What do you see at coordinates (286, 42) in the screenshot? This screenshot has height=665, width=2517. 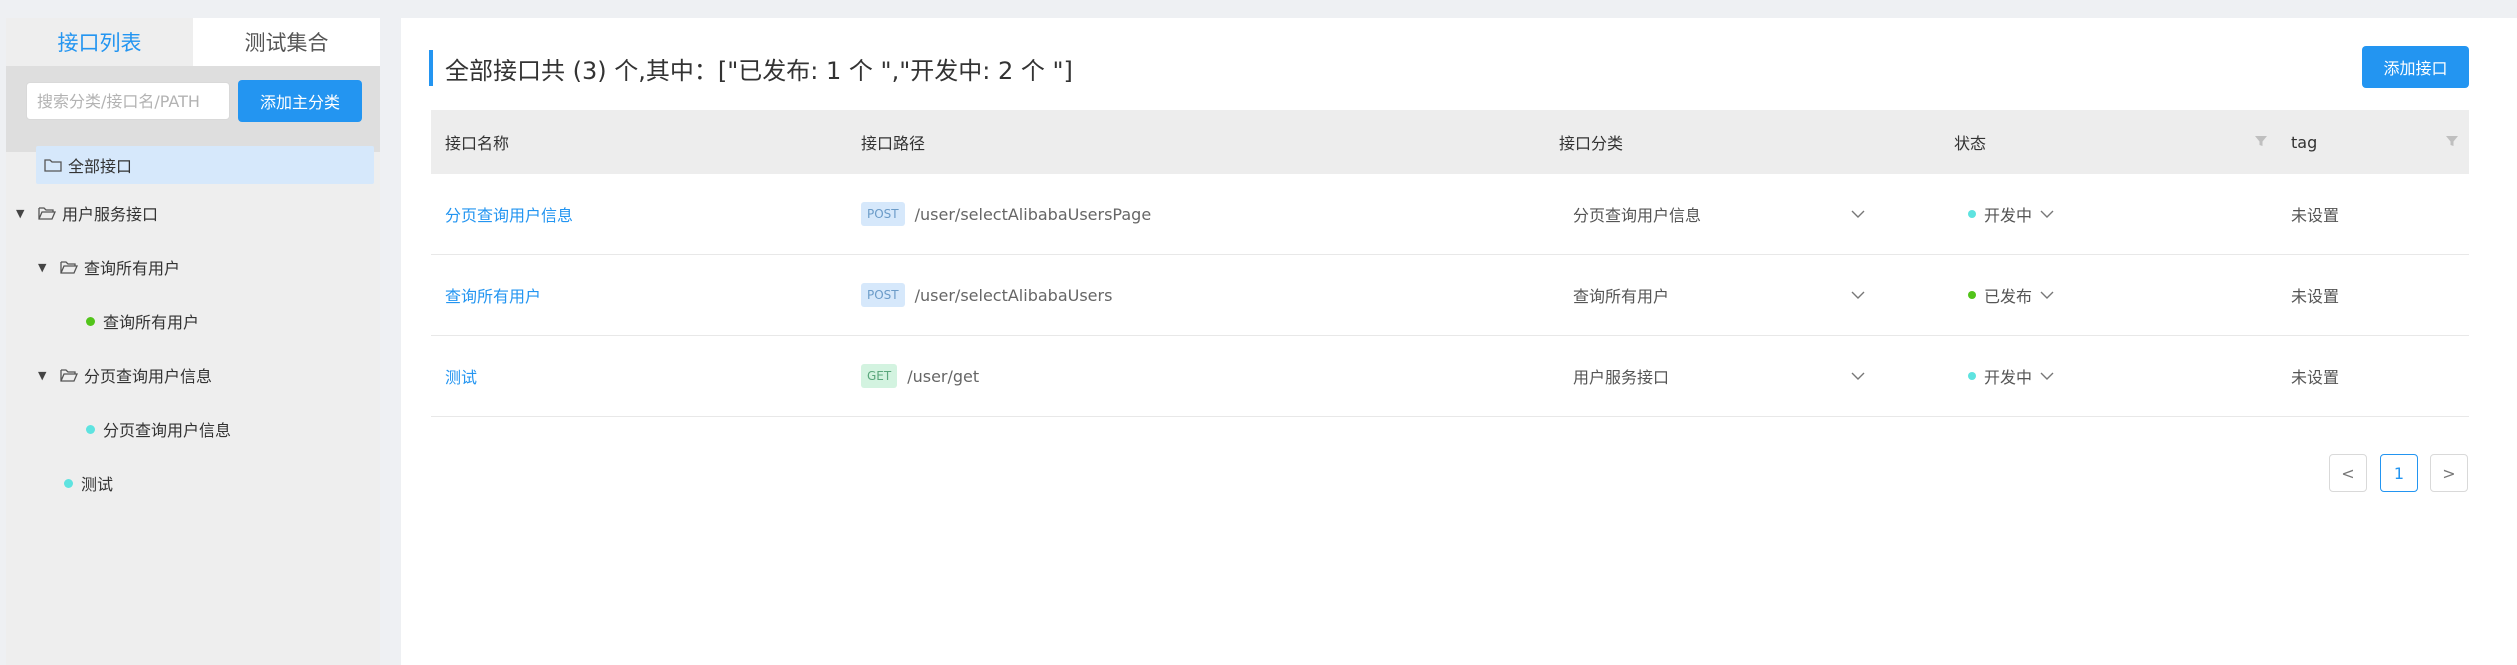 I see `tab-test-collection: 测试集合` at bounding box center [286, 42].